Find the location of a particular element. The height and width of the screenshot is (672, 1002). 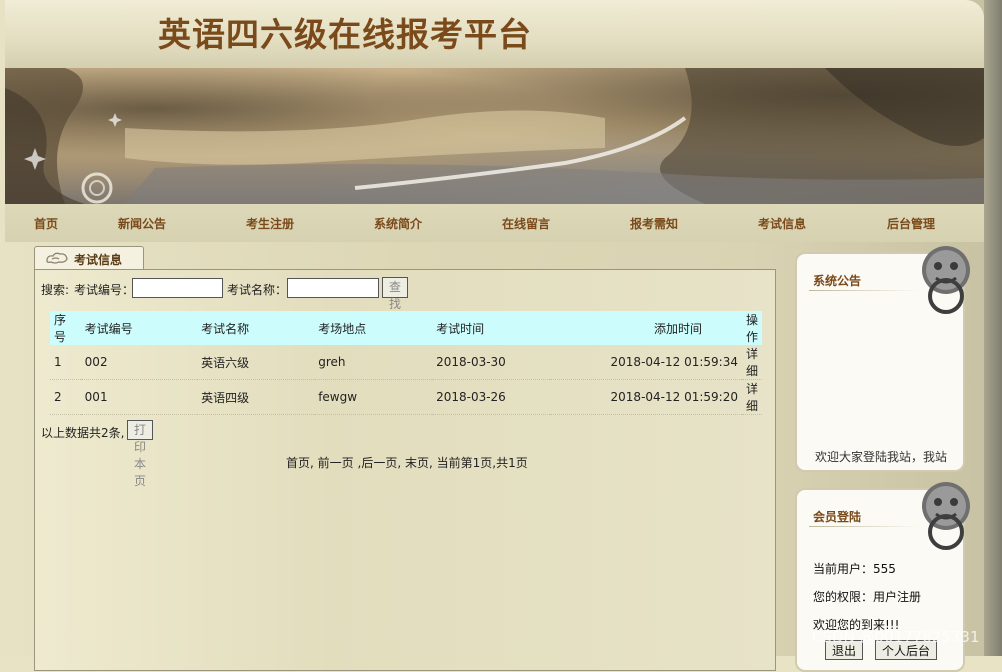

user-role: 您的权限：用户注册 is located at coordinates (867, 597).